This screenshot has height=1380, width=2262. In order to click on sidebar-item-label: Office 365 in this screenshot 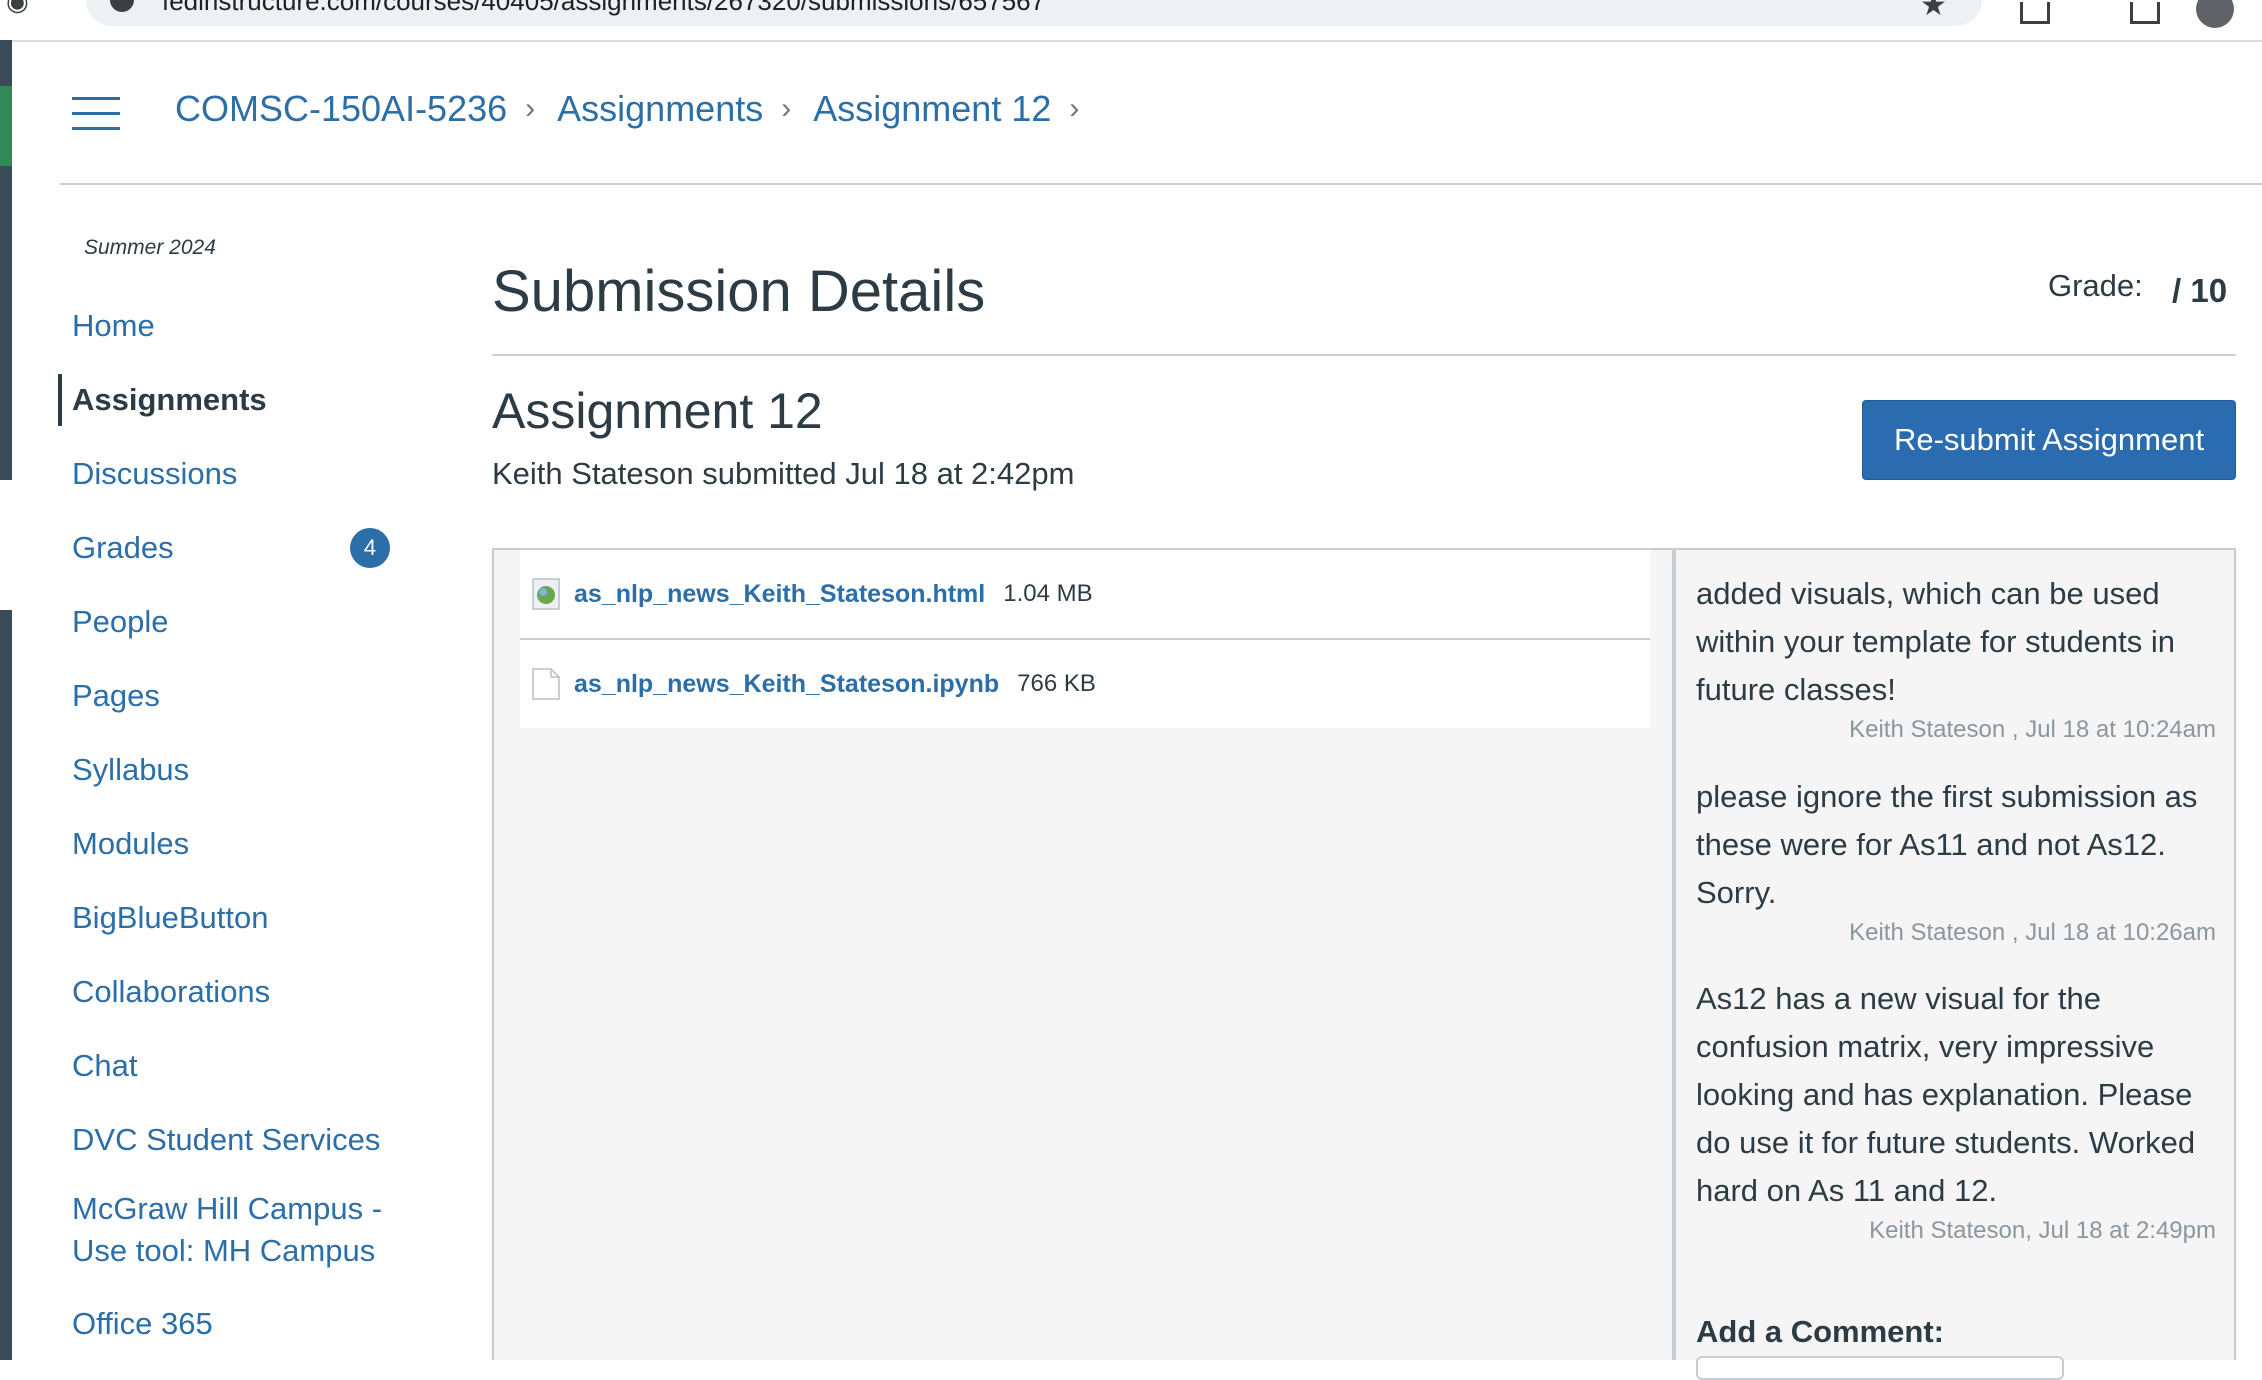, I will do `click(142, 1323)`.